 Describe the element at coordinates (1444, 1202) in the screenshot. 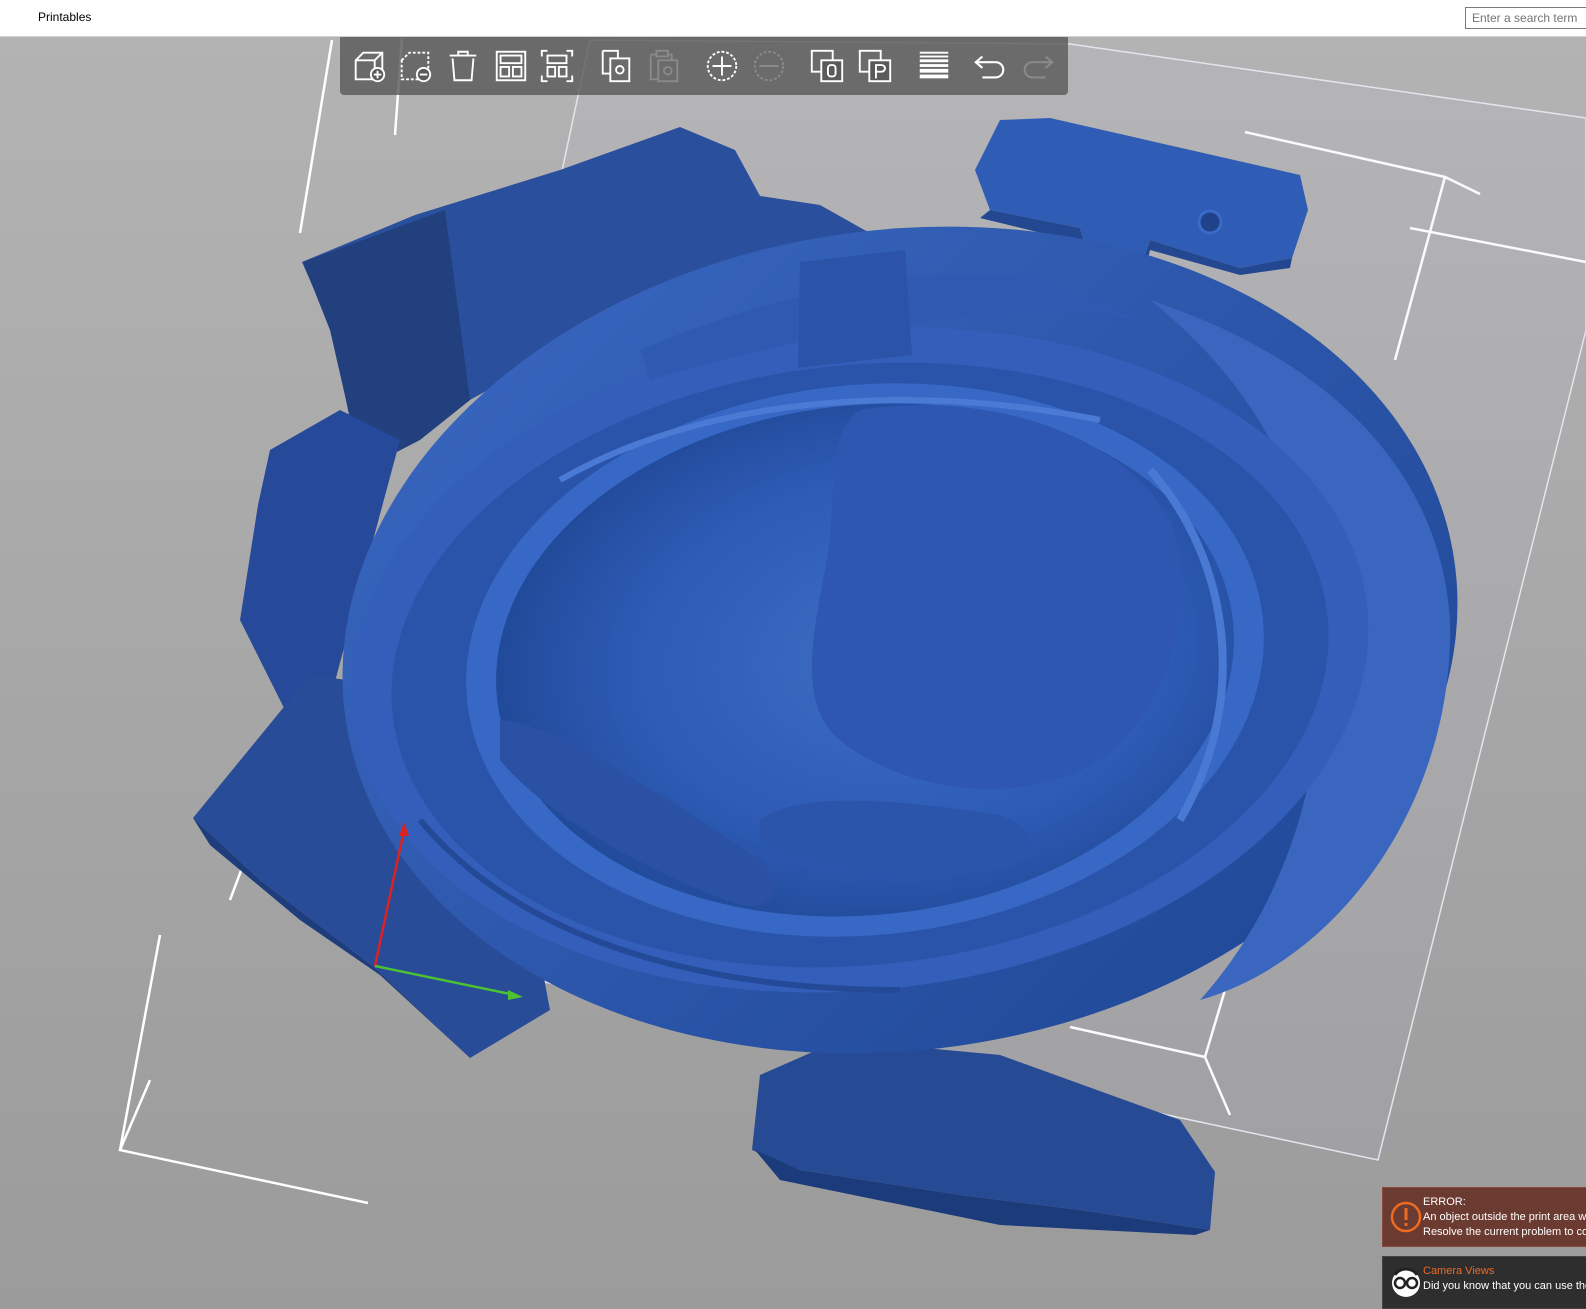

I see `error-title: ERROR:` at that location.